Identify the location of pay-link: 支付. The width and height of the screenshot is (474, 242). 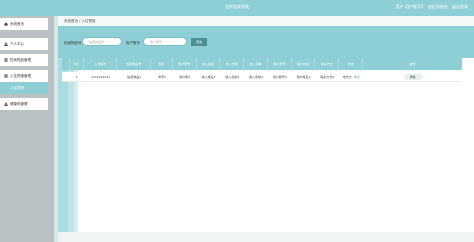
(357, 77).